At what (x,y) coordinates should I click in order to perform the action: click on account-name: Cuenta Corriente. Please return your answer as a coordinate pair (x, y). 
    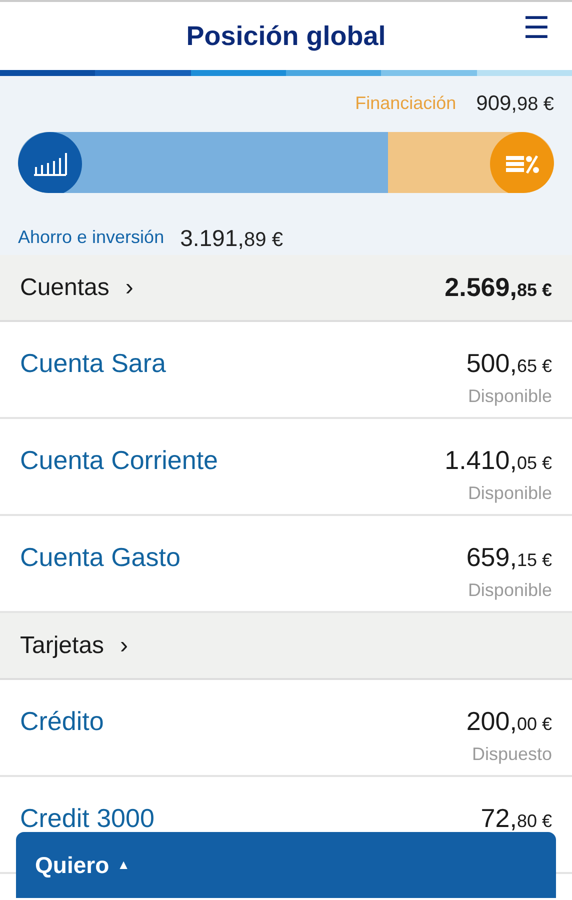
    Looking at the image, I should click on (119, 460).